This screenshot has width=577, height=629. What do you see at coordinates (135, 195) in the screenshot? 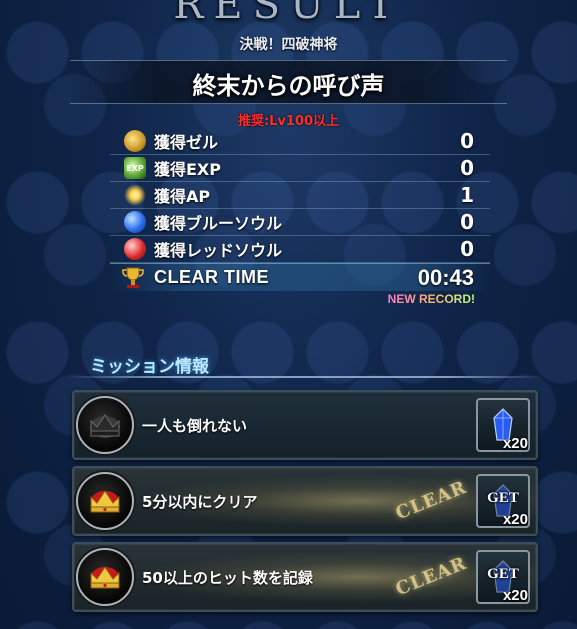
I see `ap-star-icon` at bounding box center [135, 195].